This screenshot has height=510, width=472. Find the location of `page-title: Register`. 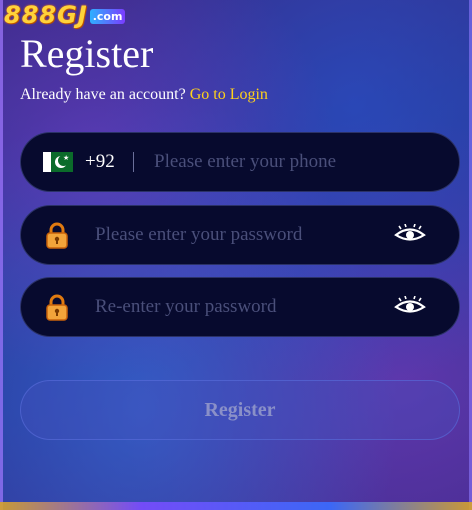

page-title: Register is located at coordinates (87, 53).